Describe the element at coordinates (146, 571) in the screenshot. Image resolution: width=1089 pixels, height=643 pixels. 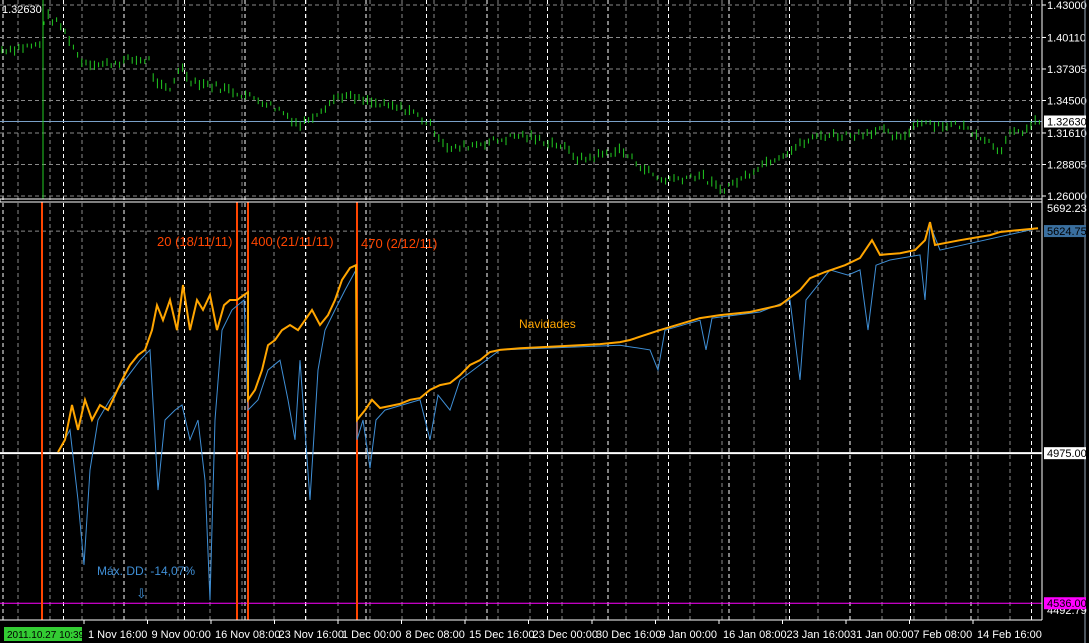
I see `max-drawdown-annotation: Máx. DD: -14,07%` at that location.